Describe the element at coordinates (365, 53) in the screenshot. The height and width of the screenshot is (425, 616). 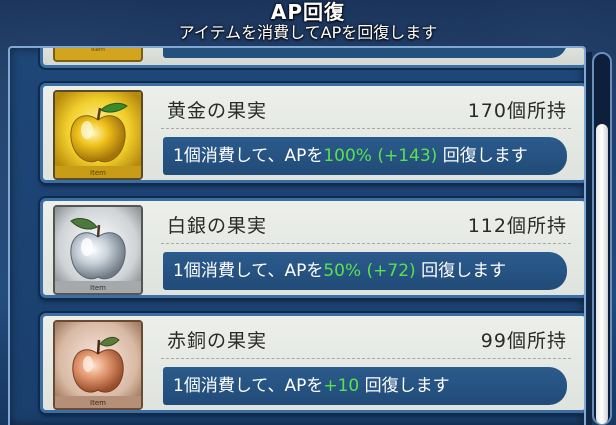
I see `item-desc-bar-partial` at that location.